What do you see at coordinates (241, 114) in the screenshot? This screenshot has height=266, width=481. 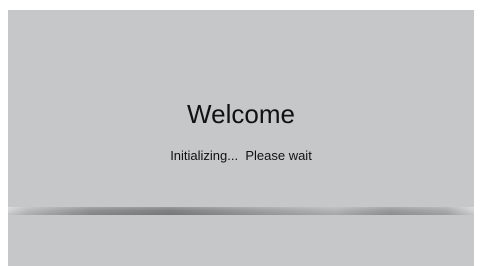 I see `welcome-title: Welcome` at bounding box center [241, 114].